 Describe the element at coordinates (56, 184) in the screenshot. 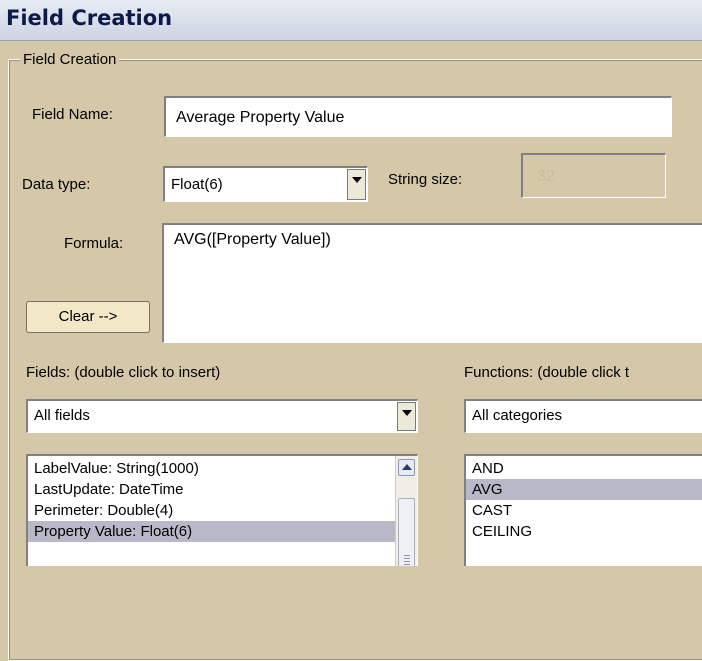

I see `data-type-label: Data type:` at that location.